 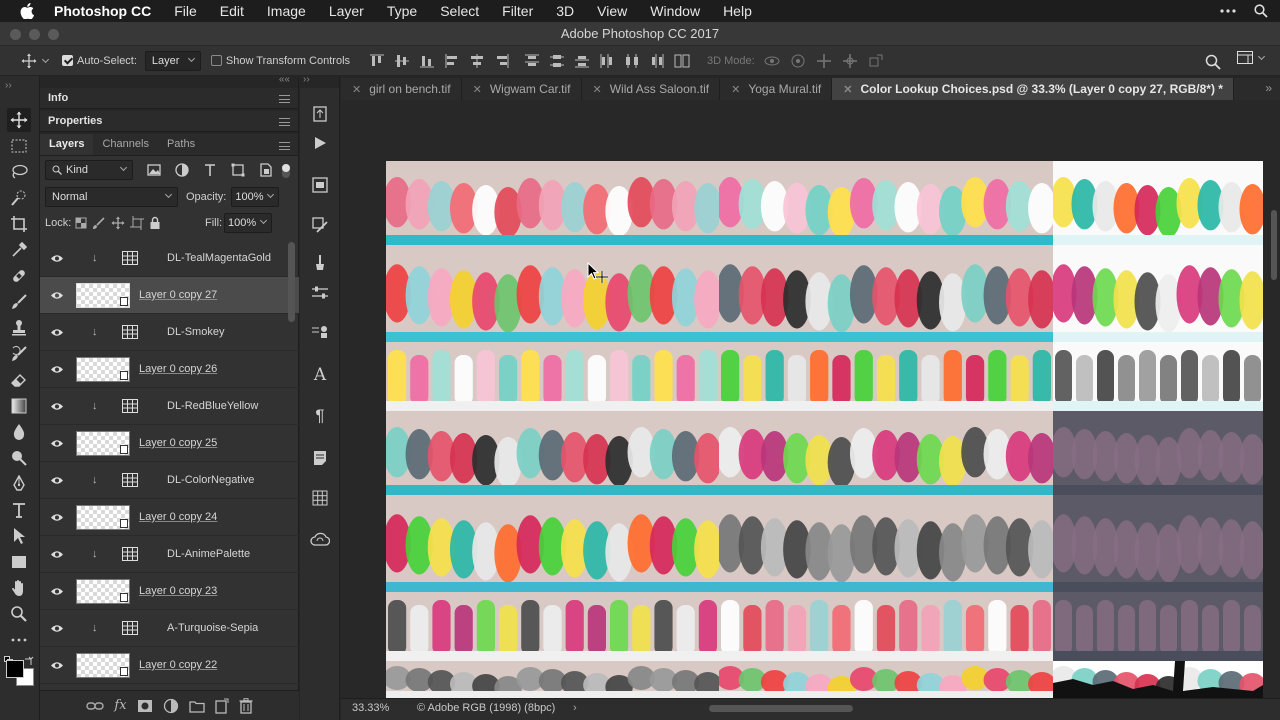 What do you see at coordinates (320, 458) in the screenshot?
I see `notes-panel-button` at bounding box center [320, 458].